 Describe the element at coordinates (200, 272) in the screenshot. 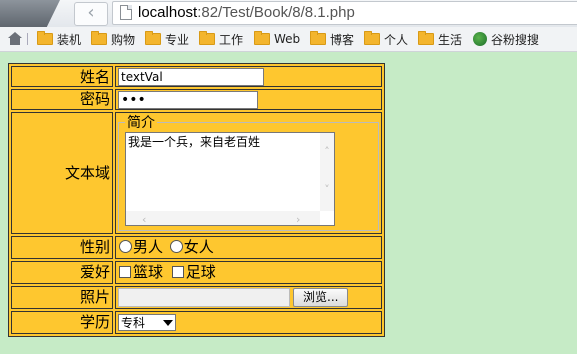

I see `hobby-option-label: 足球` at that location.